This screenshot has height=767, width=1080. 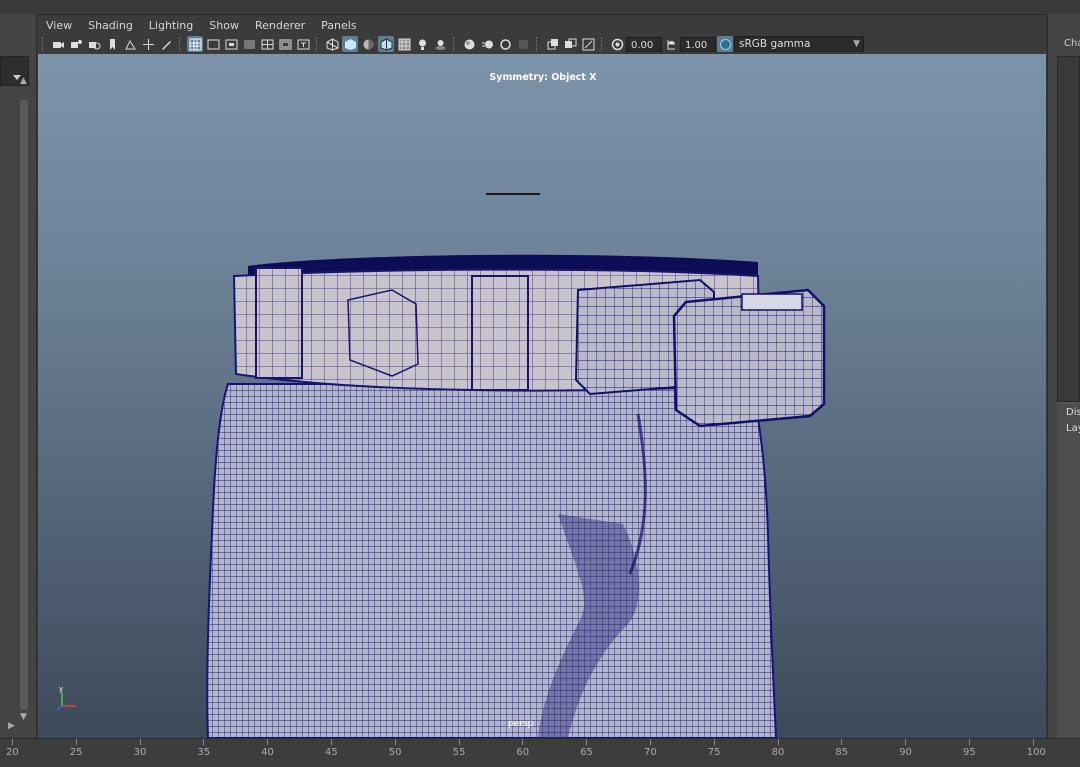 I want to click on grid-icon, so click(x=195, y=44).